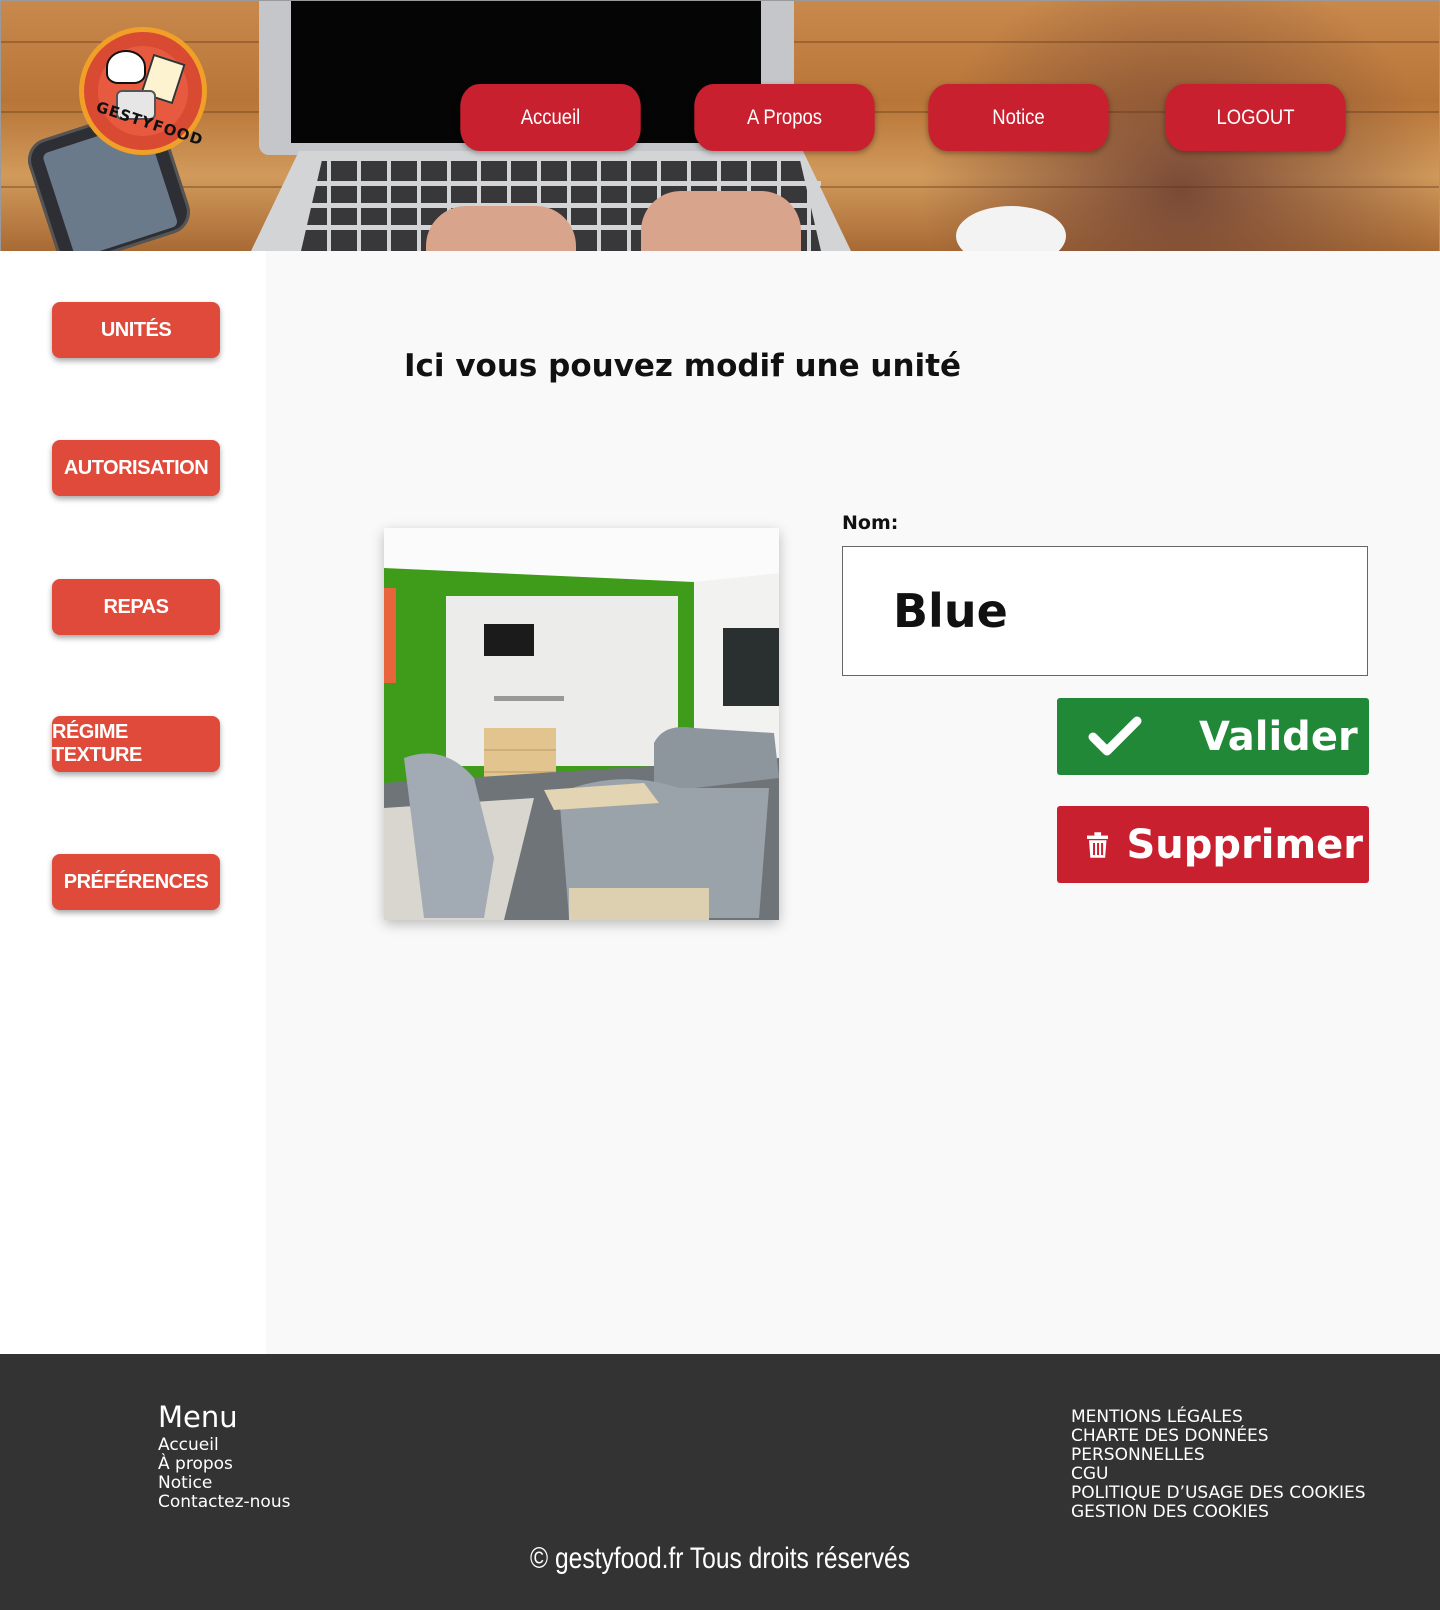 Image resolution: width=1440 pixels, height=1610 pixels. I want to click on nom-label: Nom:, so click(870, 523).